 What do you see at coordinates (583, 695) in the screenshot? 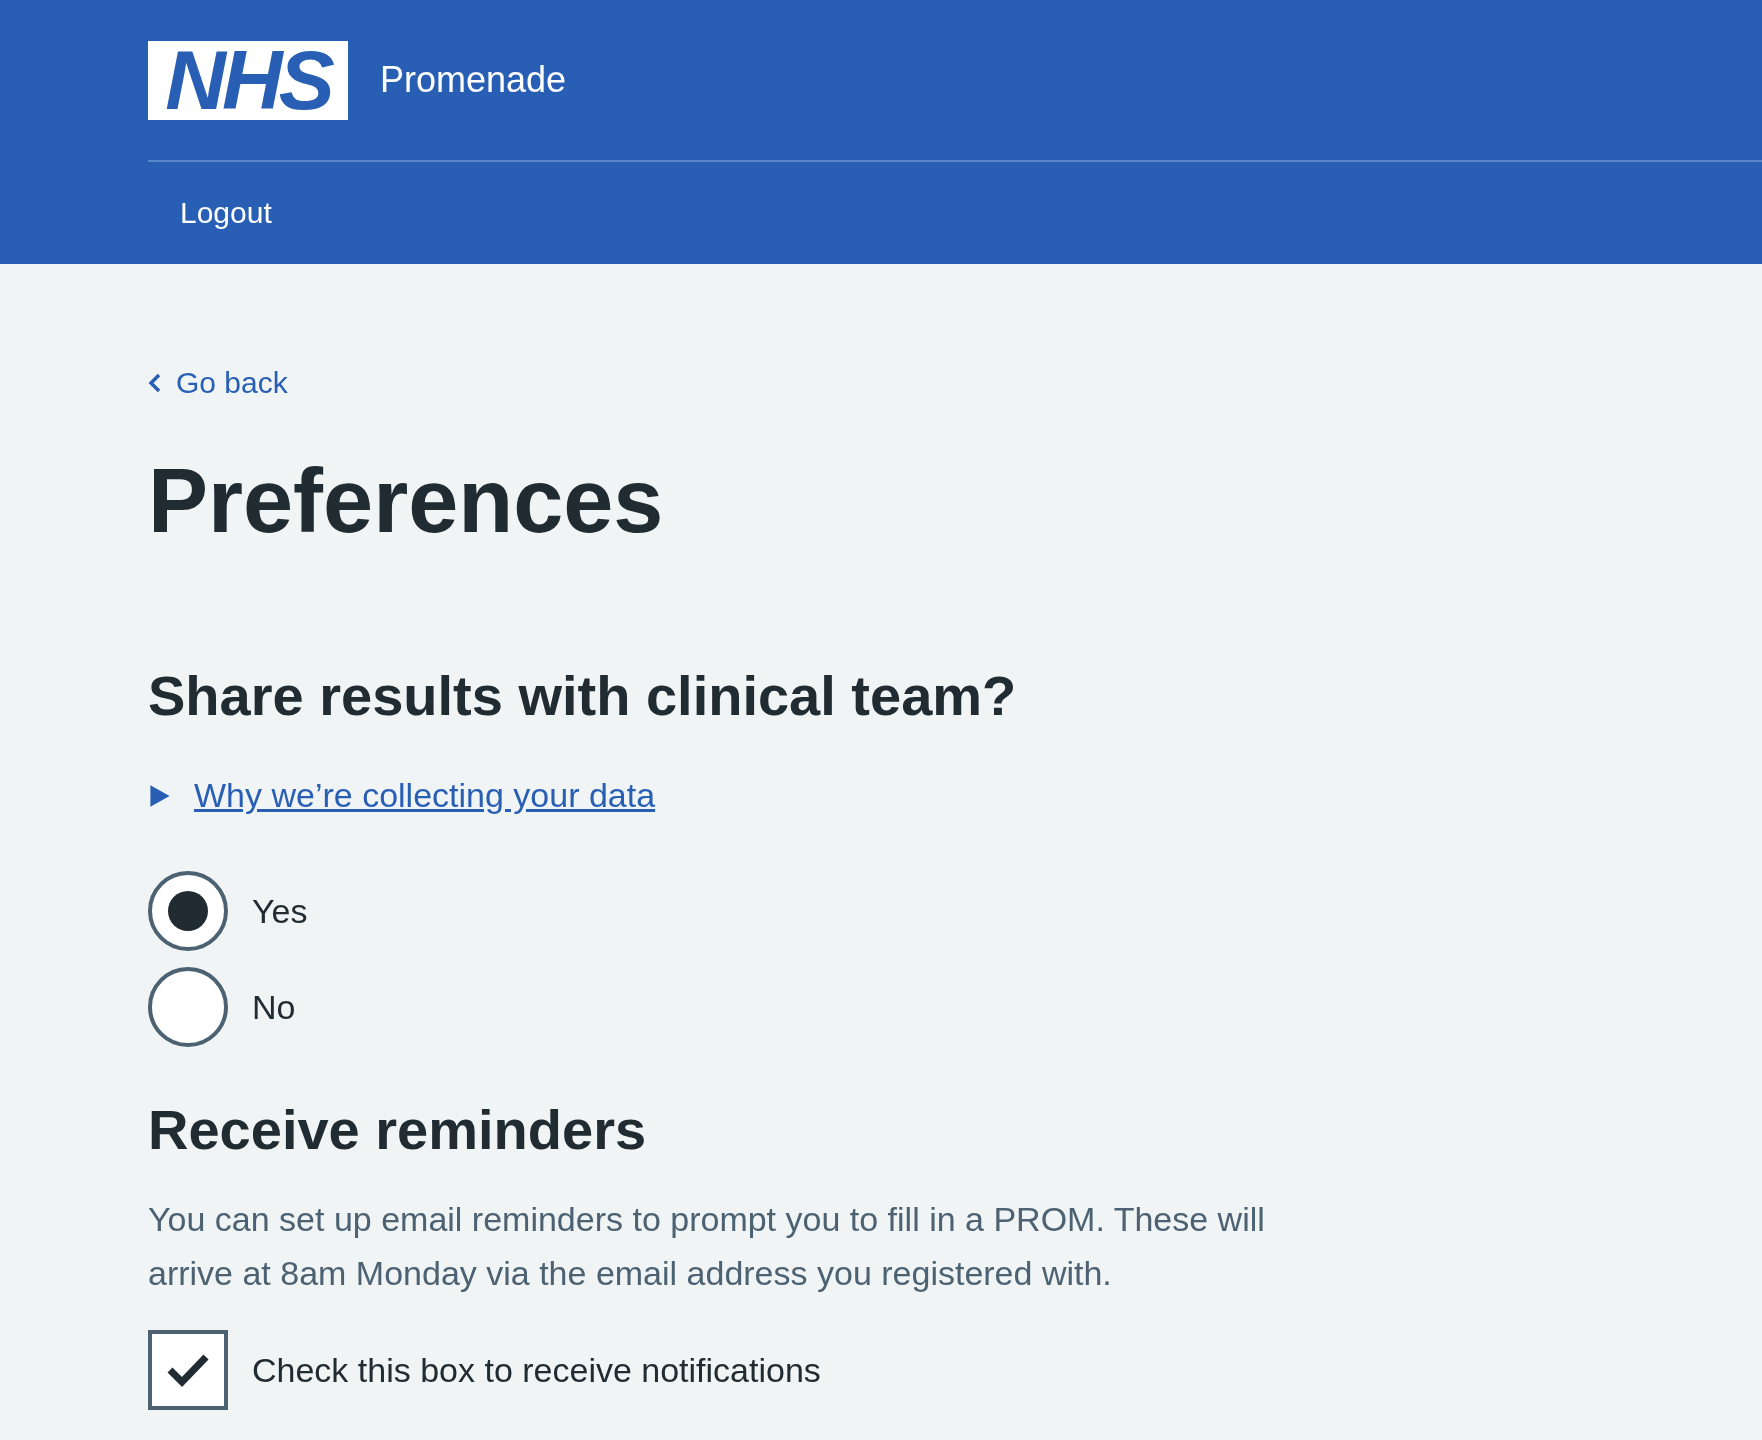
I see `section-heading: Share results with clinical team?` at bounding box center [583, 695].